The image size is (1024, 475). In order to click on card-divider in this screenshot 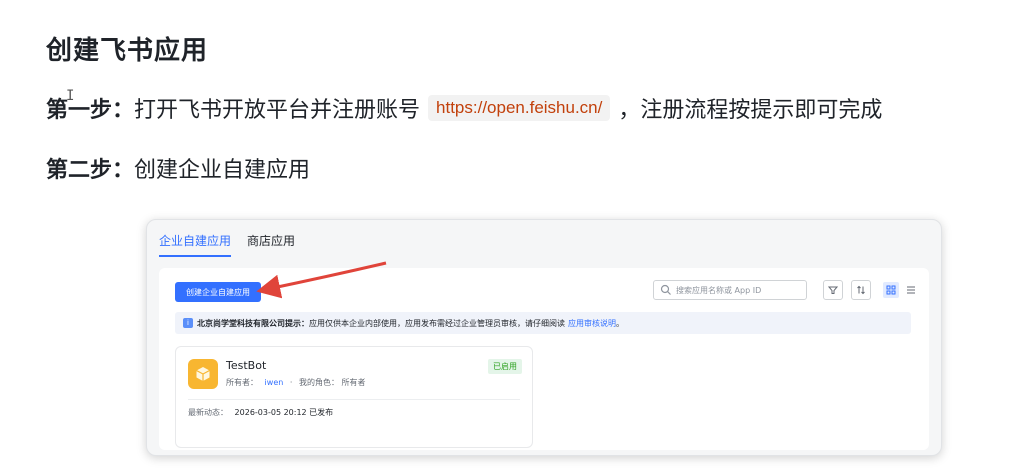, I will do `click(354, 399)`.